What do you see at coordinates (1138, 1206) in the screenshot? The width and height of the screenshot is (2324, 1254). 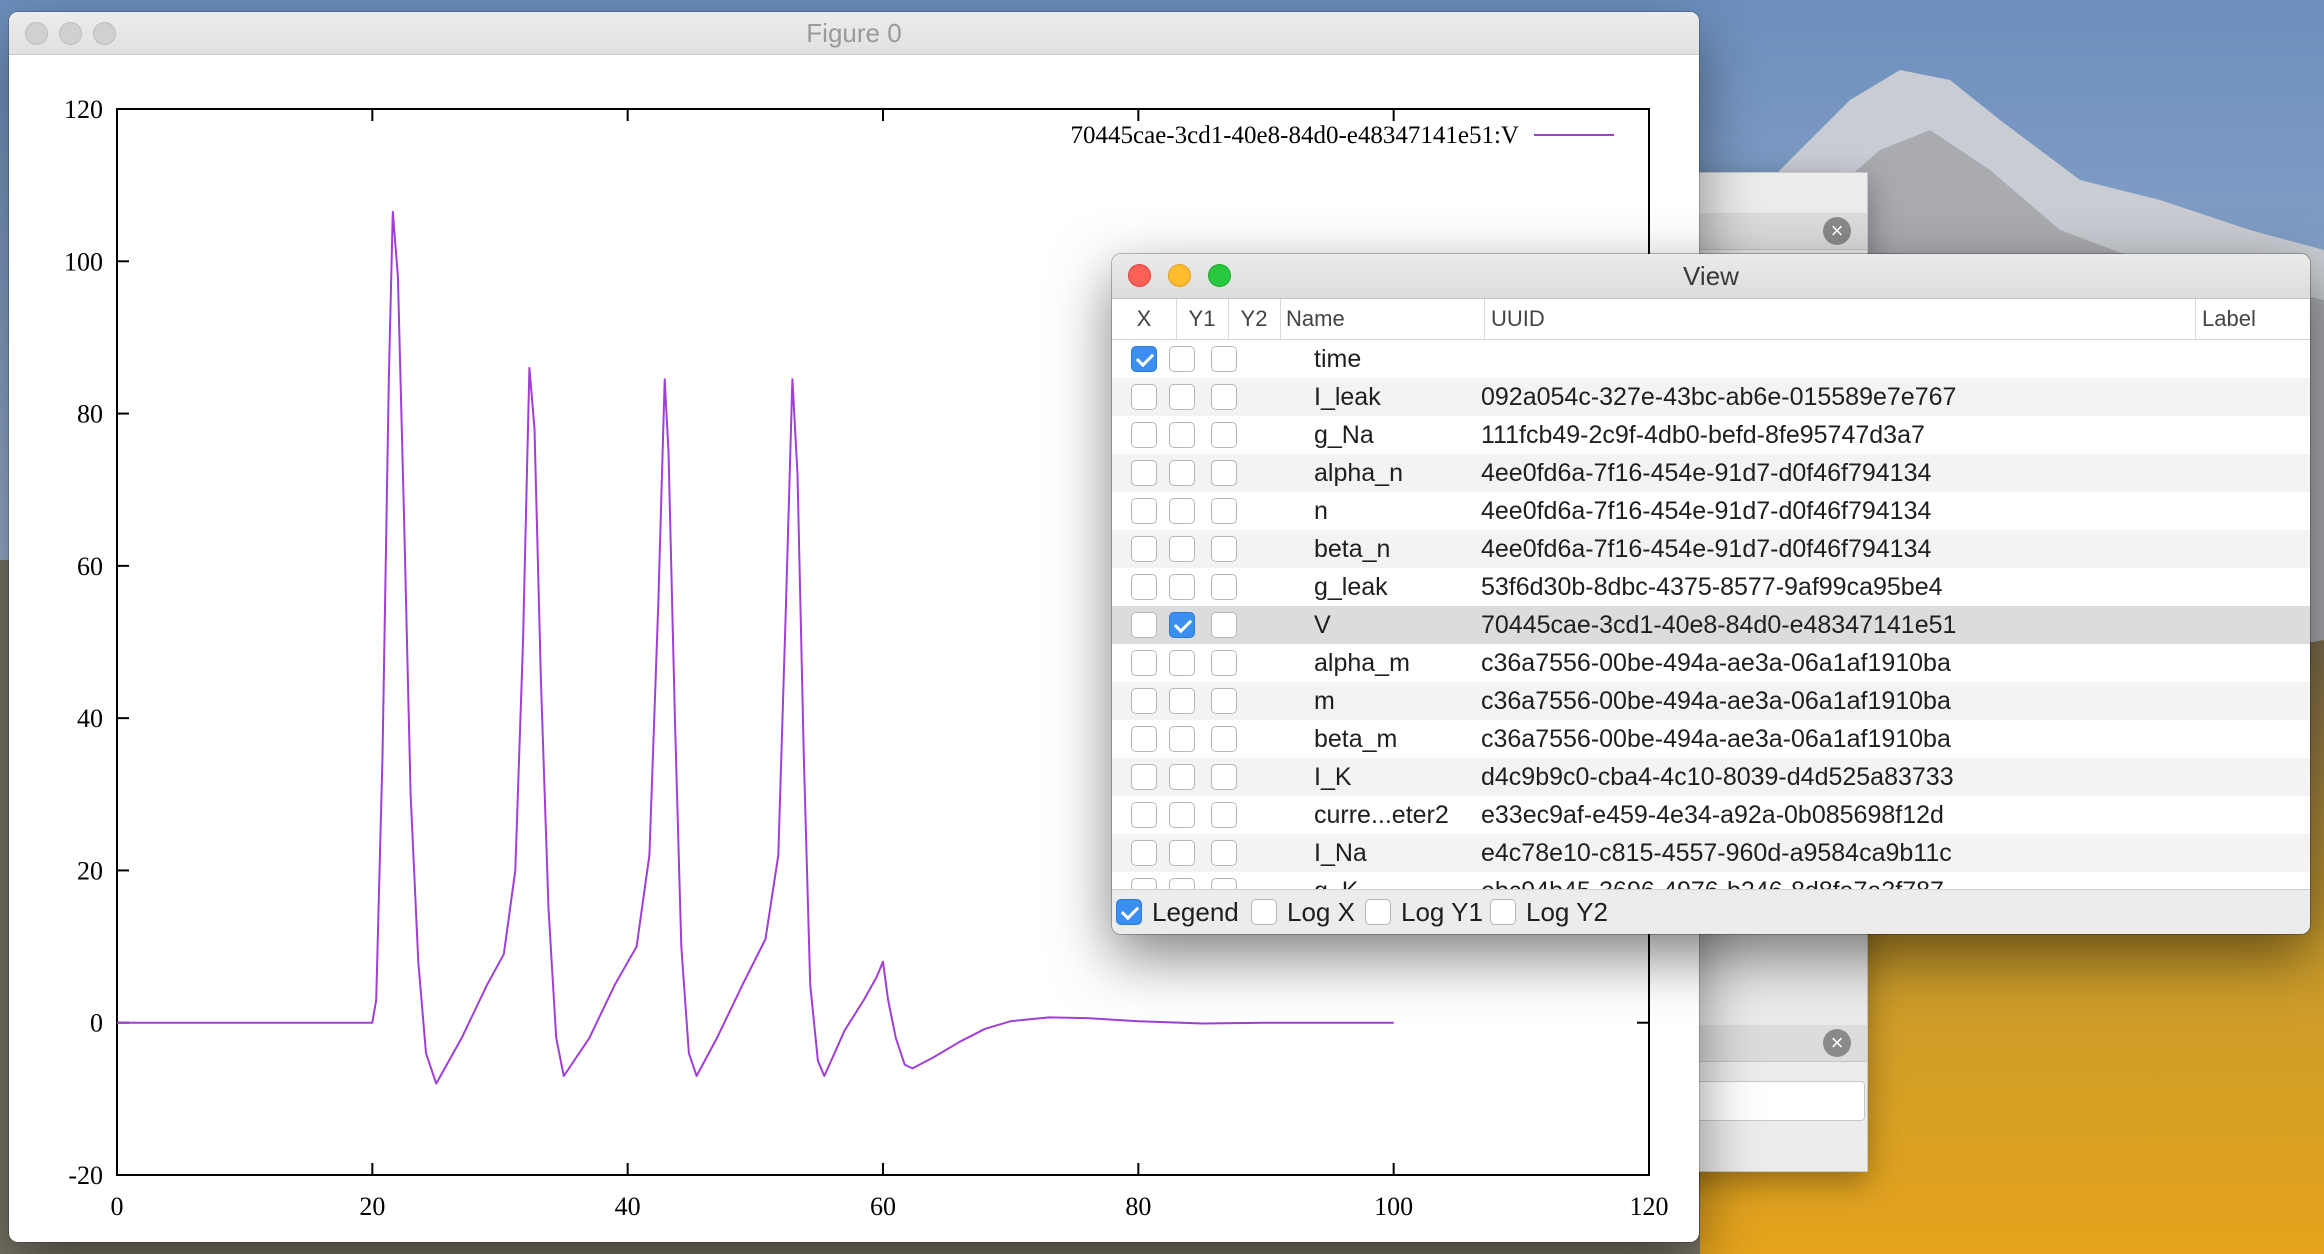 I see `x-tick-label: 80` at bounding box center [1138, 1206].